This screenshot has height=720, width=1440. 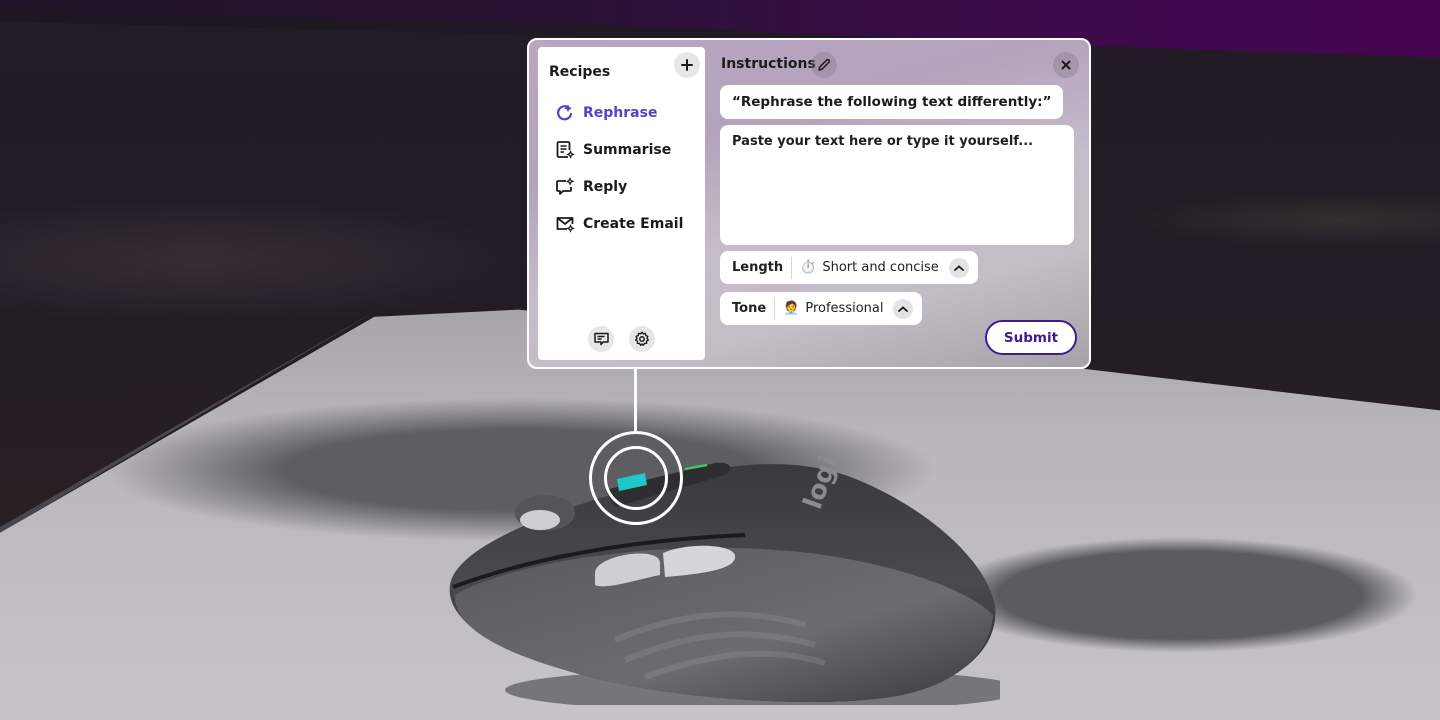 I want to click on add-recipe-button, so click(x=687, y=65).